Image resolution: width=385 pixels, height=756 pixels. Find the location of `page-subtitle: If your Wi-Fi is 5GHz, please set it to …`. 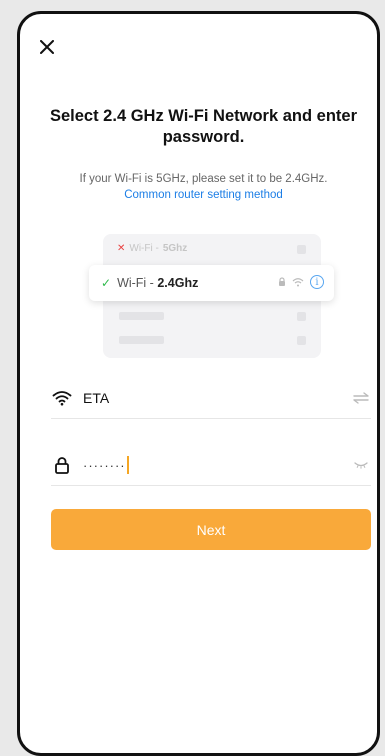

page-subtitle: If your Wi-Fi is 5GHz, please set it to … is located at coordinates (203, 187).